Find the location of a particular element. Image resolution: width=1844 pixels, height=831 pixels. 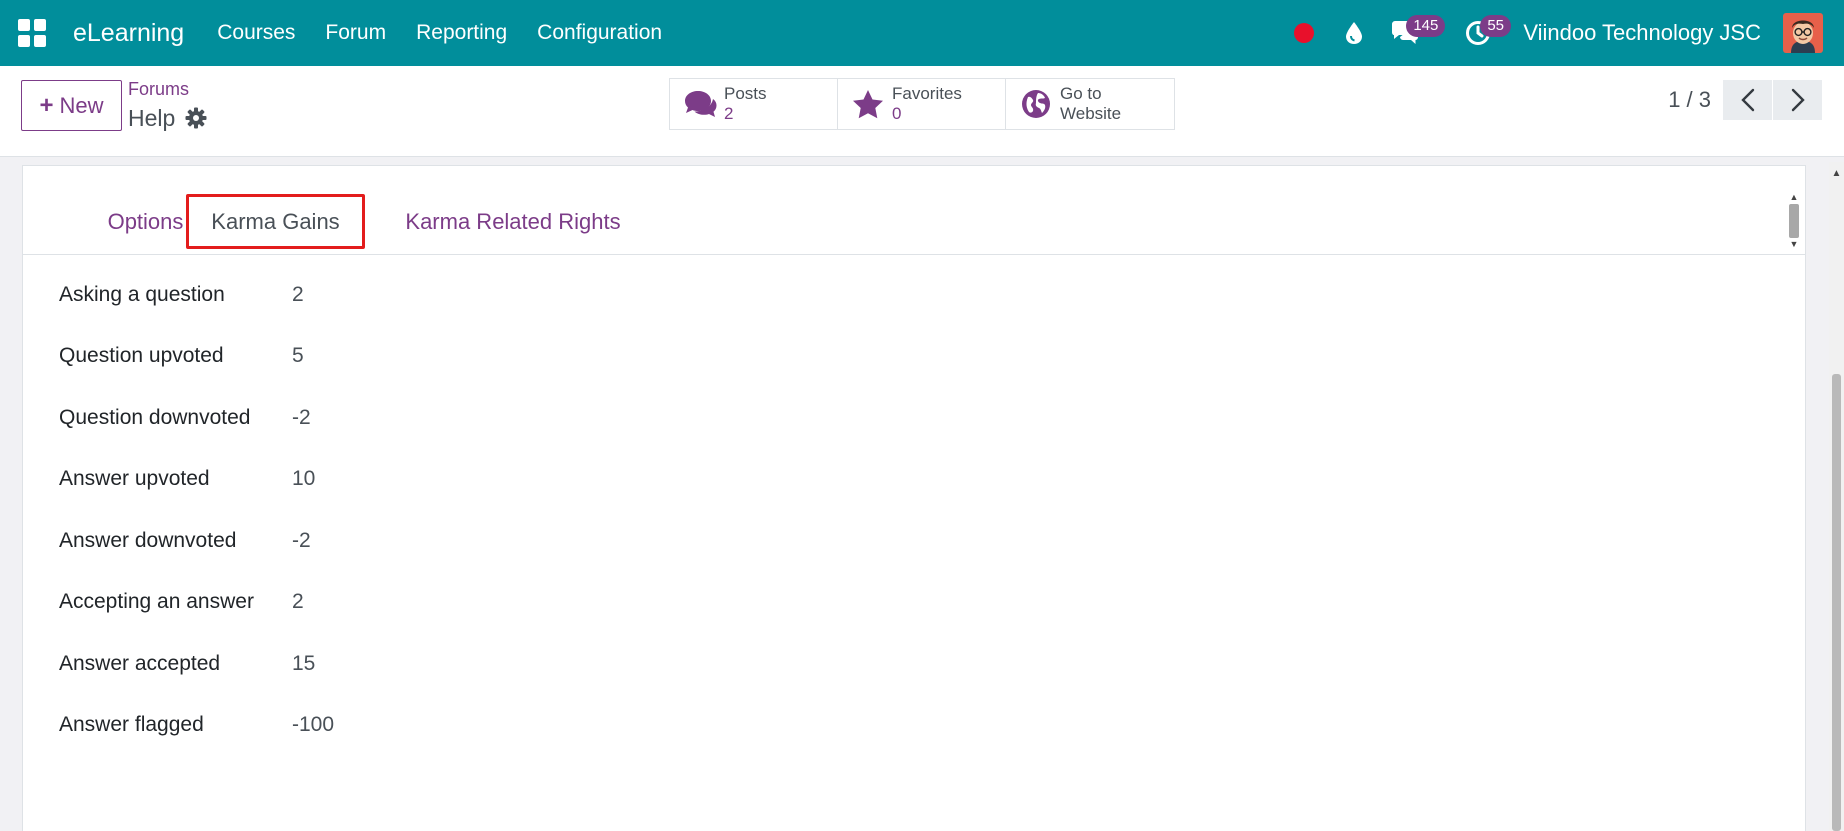

drop-icon is located at coordinates (1354, 33).